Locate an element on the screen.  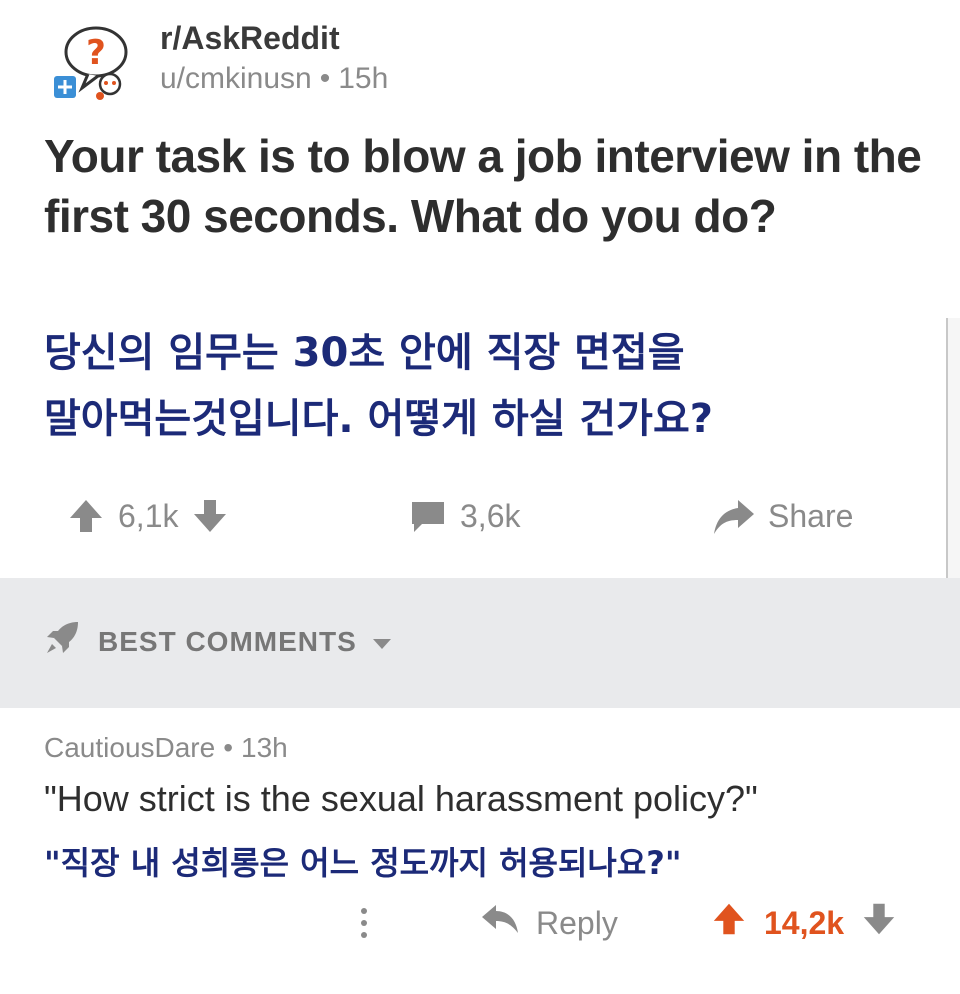
comment-age: 13h is located at coordinates (264, 747).